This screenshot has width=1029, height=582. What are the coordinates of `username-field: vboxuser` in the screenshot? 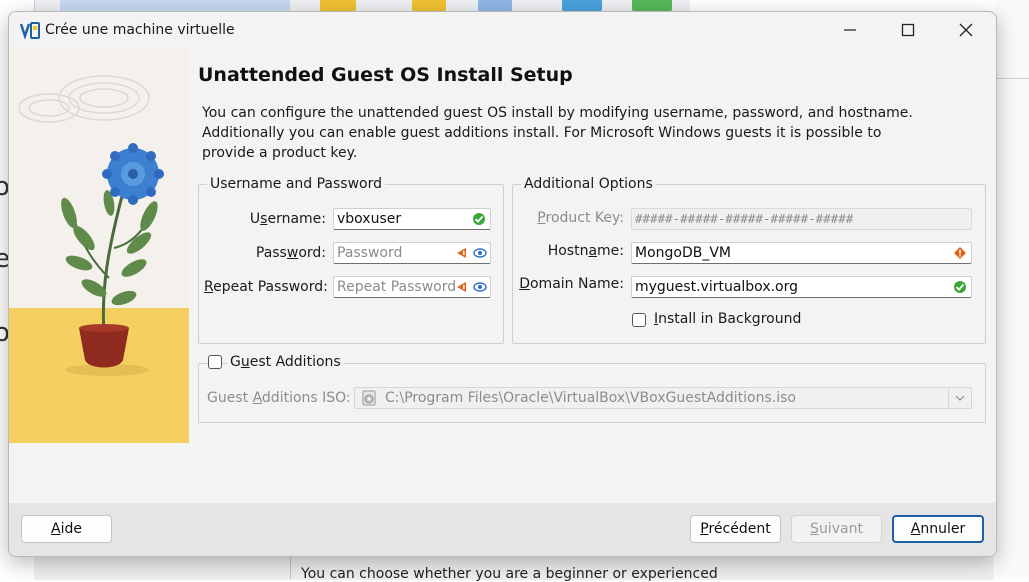 It's located at (412, 219).